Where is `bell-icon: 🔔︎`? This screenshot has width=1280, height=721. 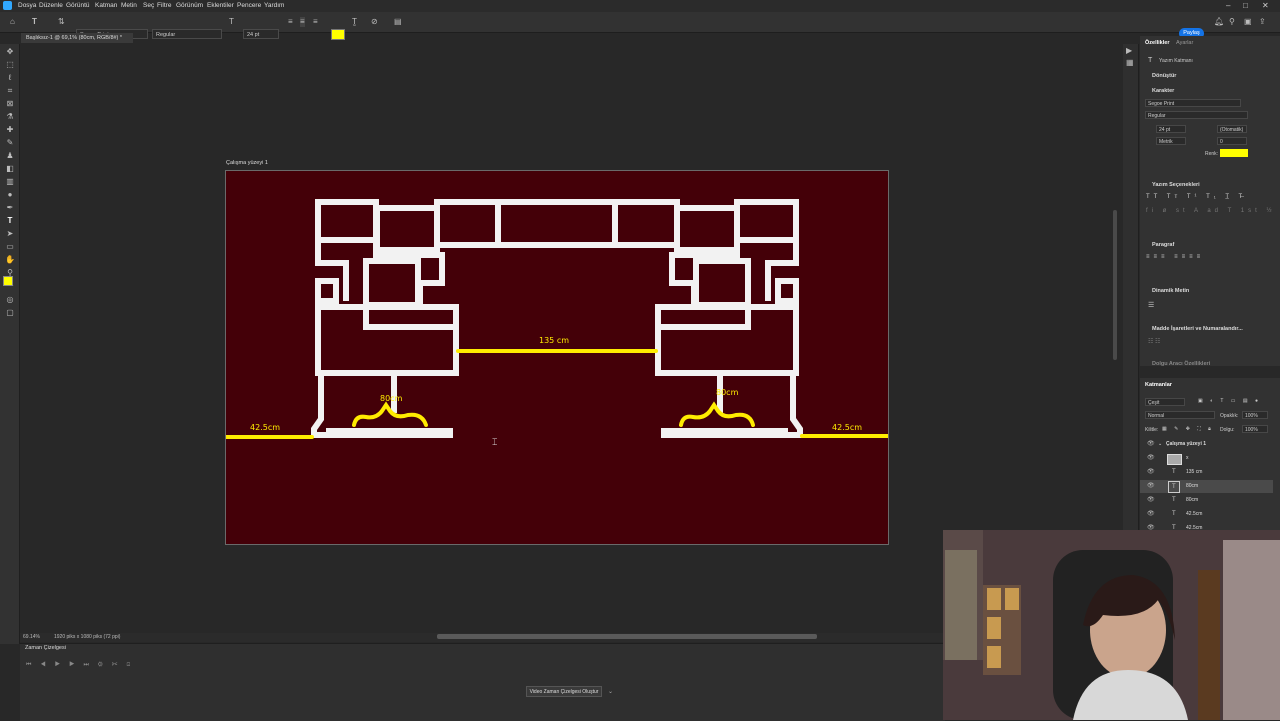 bell-icon: 🔔︎ is located at coordinates (1219, 22).